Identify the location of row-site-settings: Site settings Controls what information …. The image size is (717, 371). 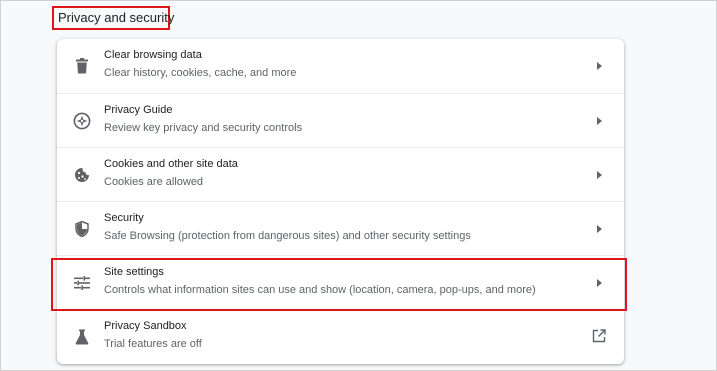
(340, 282).